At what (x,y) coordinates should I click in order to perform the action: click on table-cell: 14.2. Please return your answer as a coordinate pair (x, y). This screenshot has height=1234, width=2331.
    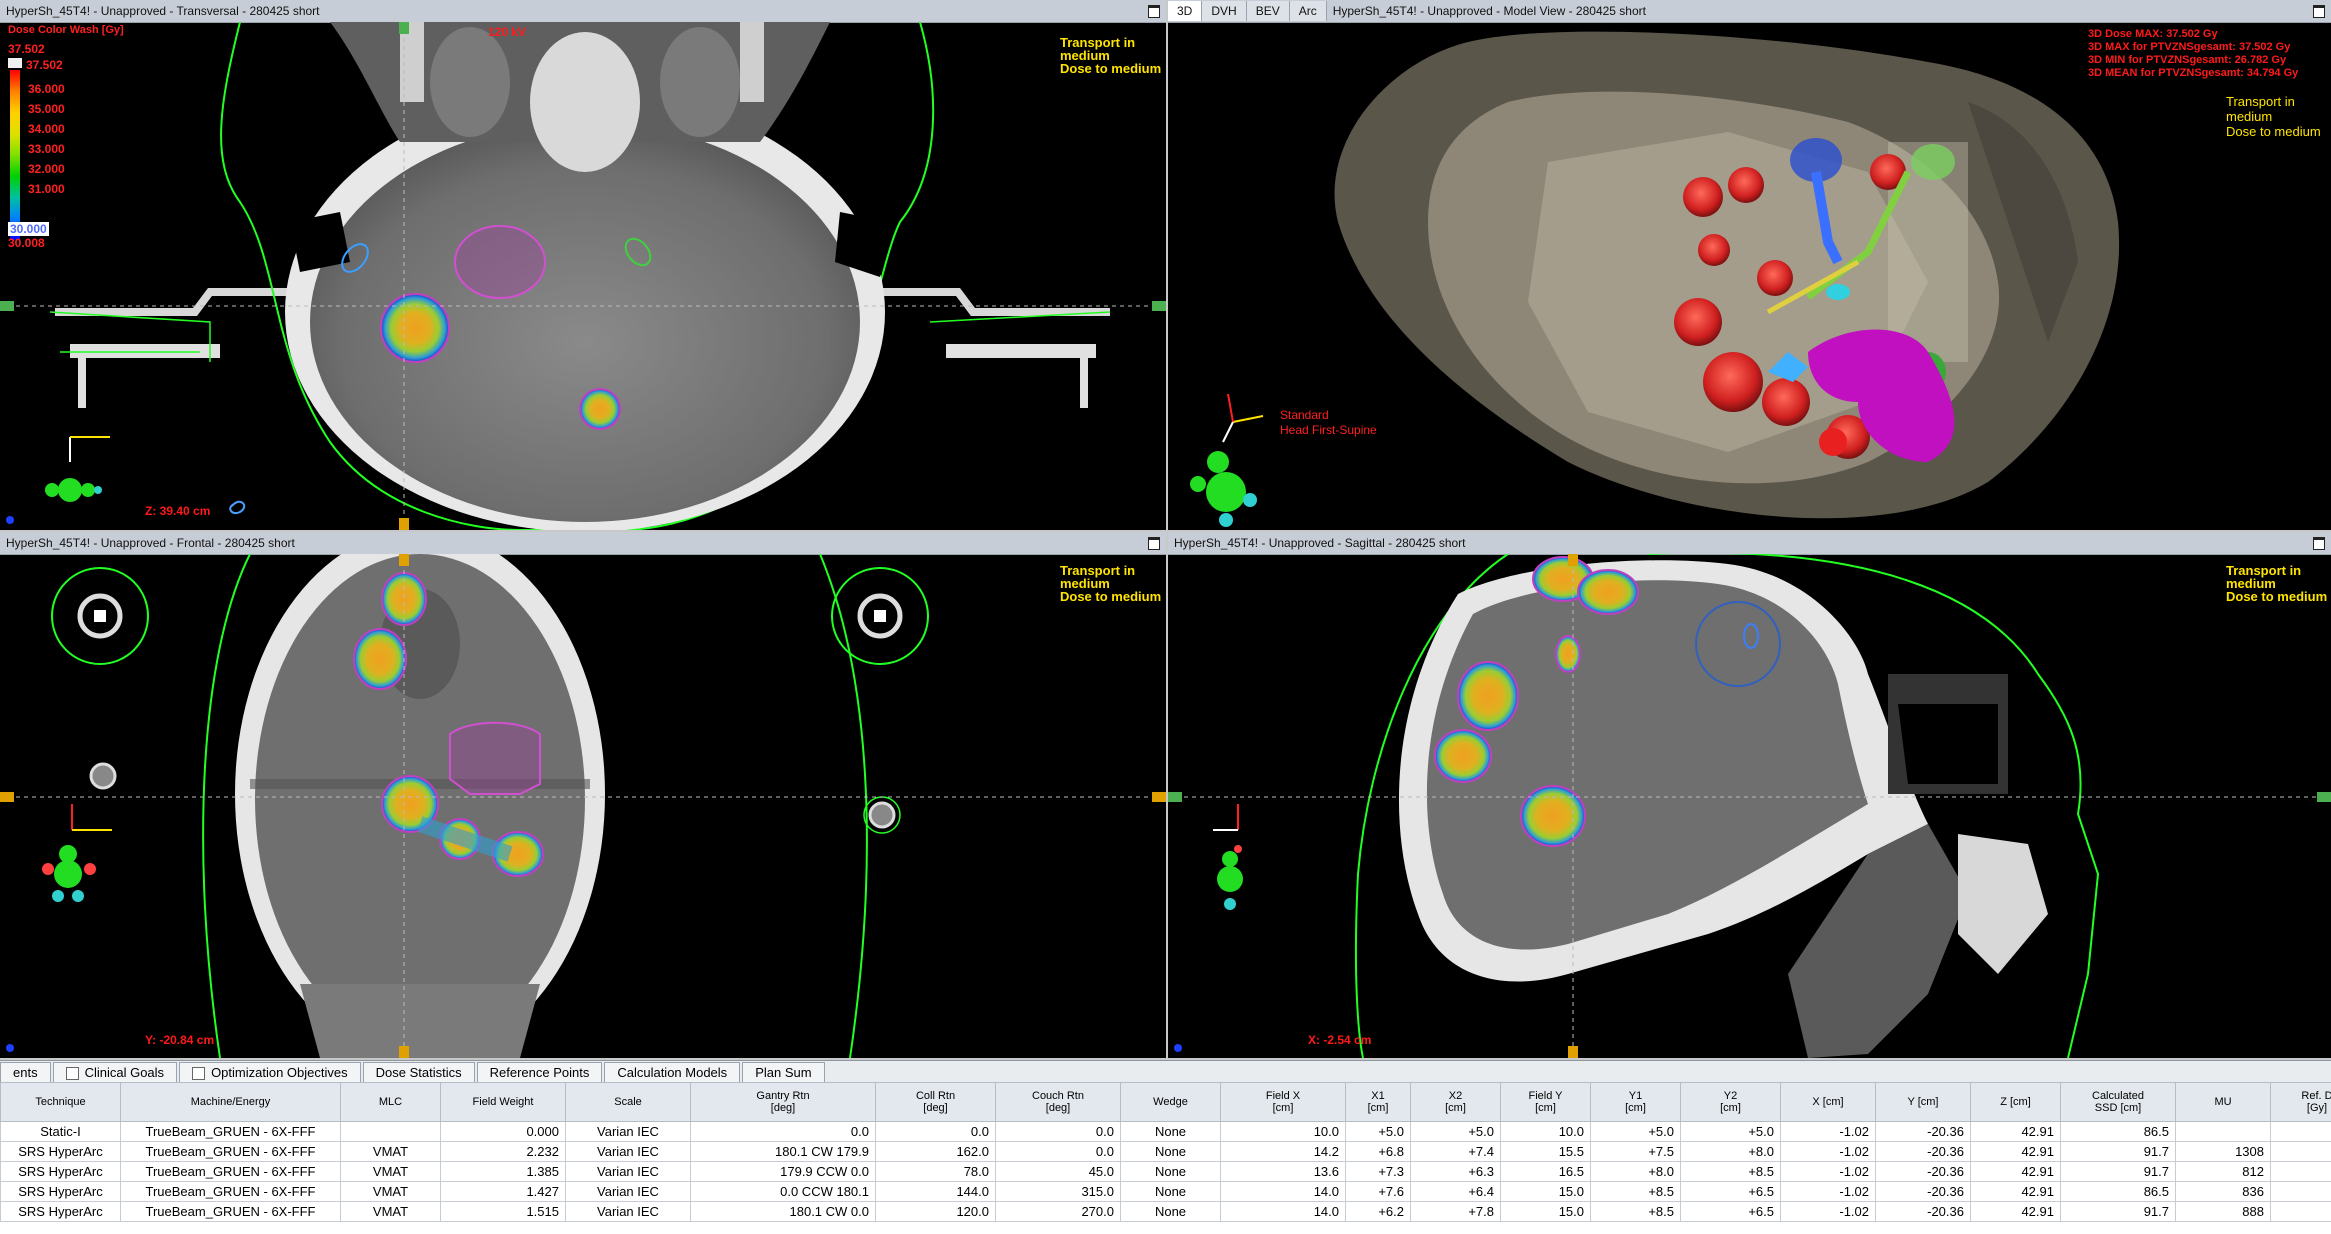
    Looking at the image, I should click on (1283, 1151).